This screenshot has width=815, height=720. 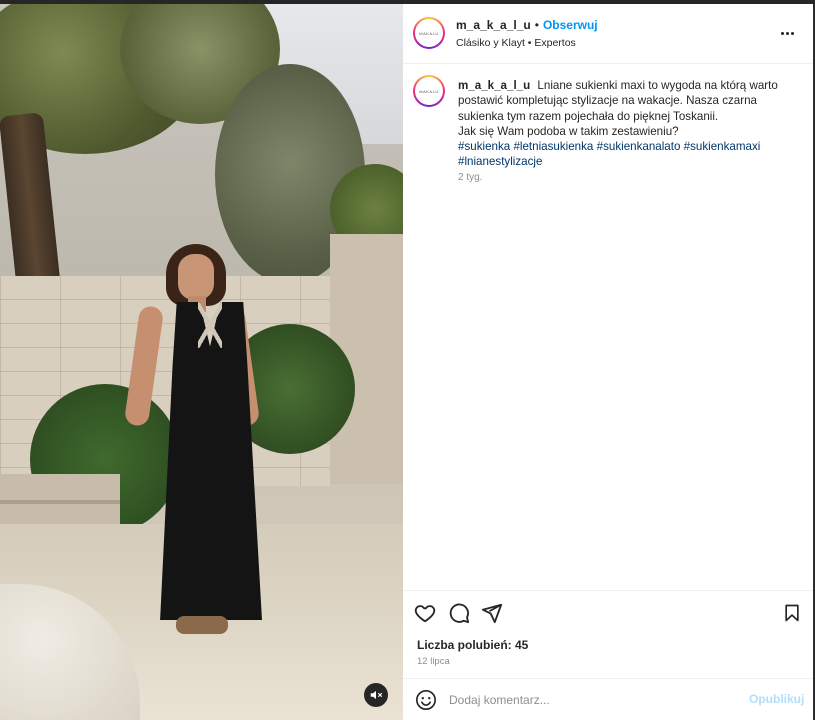 What do you see at coordinates (639, 146) in the screenshot?
I see `hashtag-link: #sukienkanalato` at bounding box center [639, 146].